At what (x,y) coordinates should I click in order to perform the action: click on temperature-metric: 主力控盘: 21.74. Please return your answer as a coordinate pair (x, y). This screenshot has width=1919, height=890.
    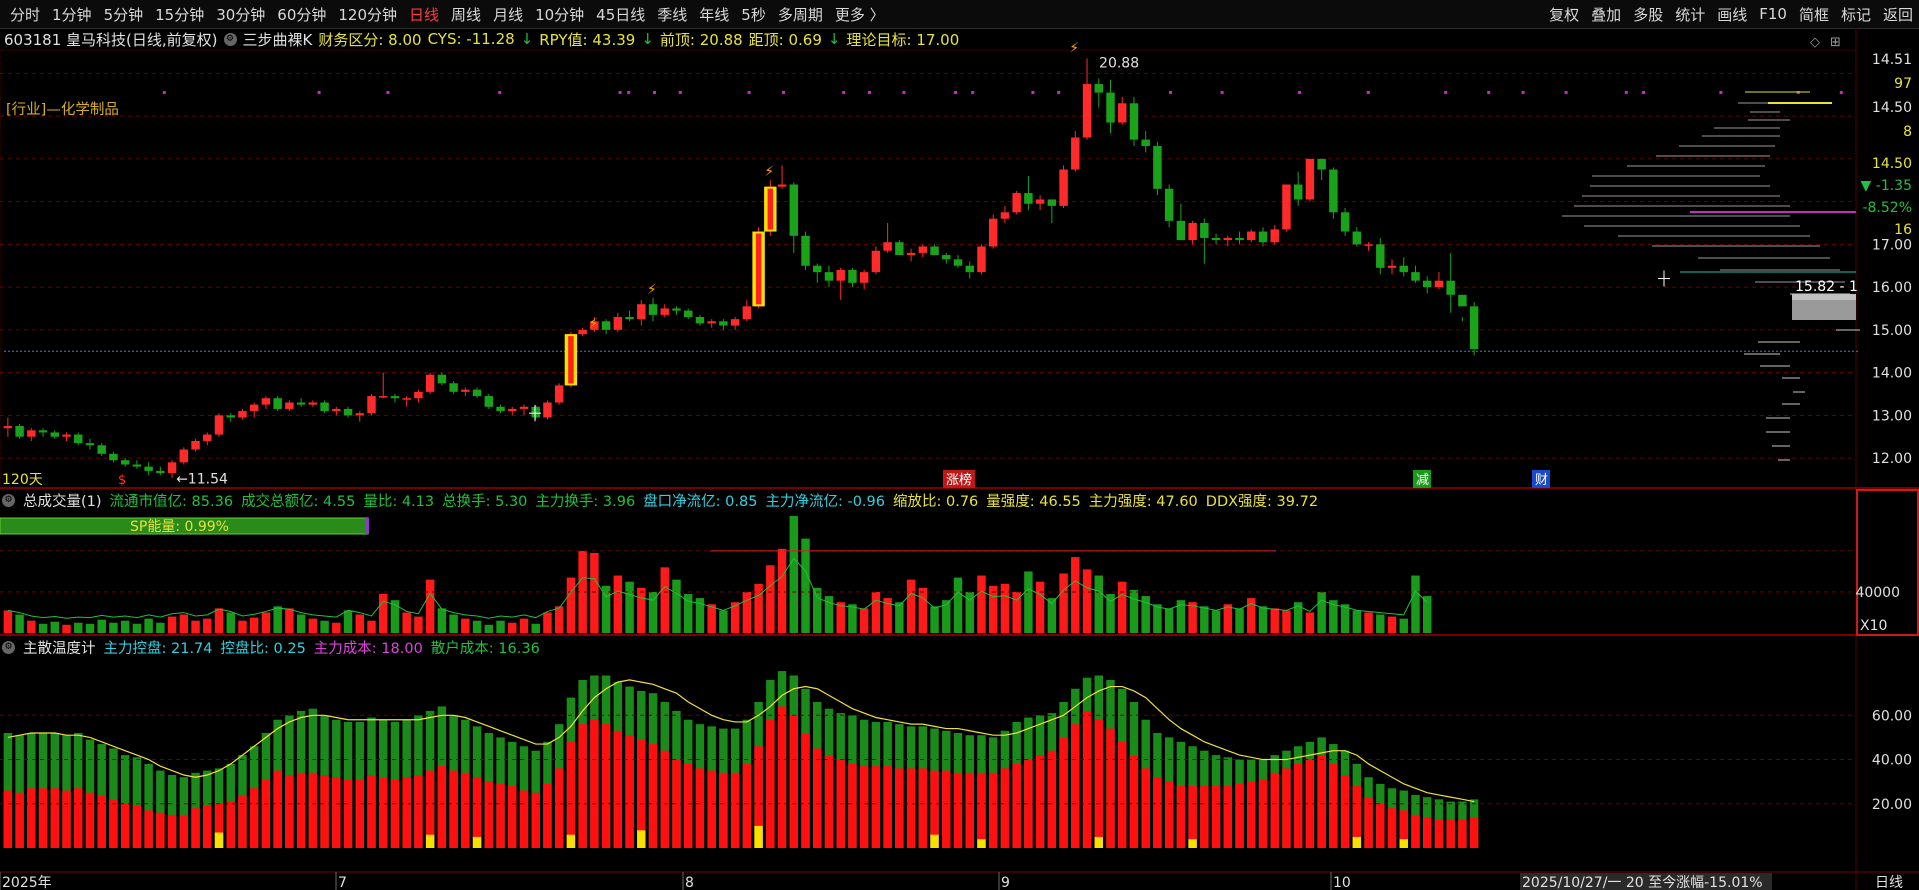
    Looking at the image, I should click on (158, 648).